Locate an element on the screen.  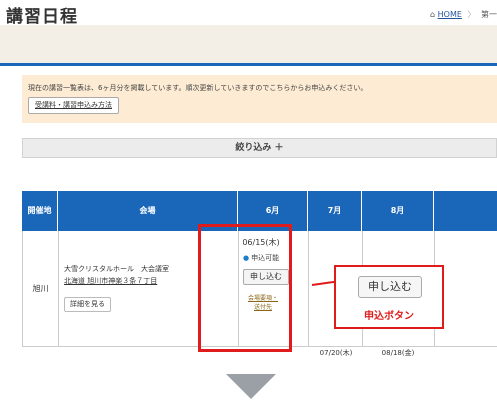
callout-label: 申込ボタン is located at coordinates (389, 316).